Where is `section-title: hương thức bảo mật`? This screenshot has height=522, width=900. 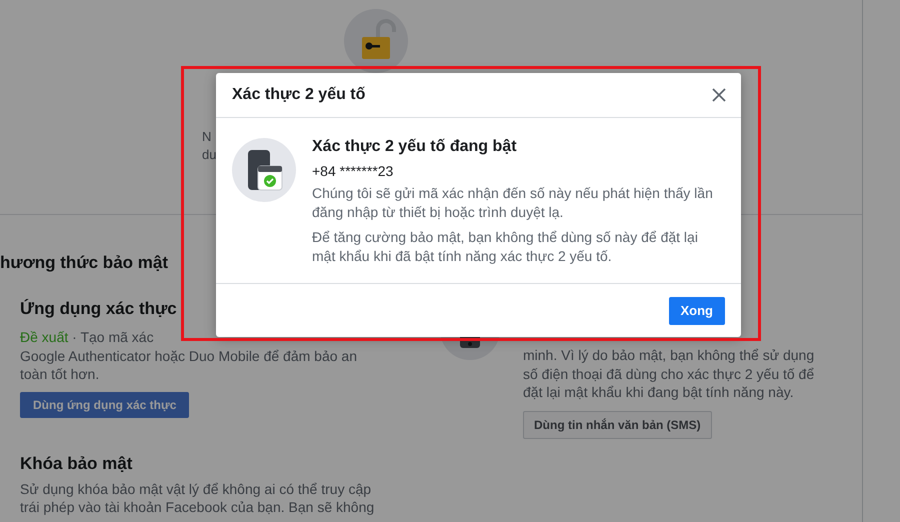 section-title: hương thức bảo mật is located at coordinates (84, 263).